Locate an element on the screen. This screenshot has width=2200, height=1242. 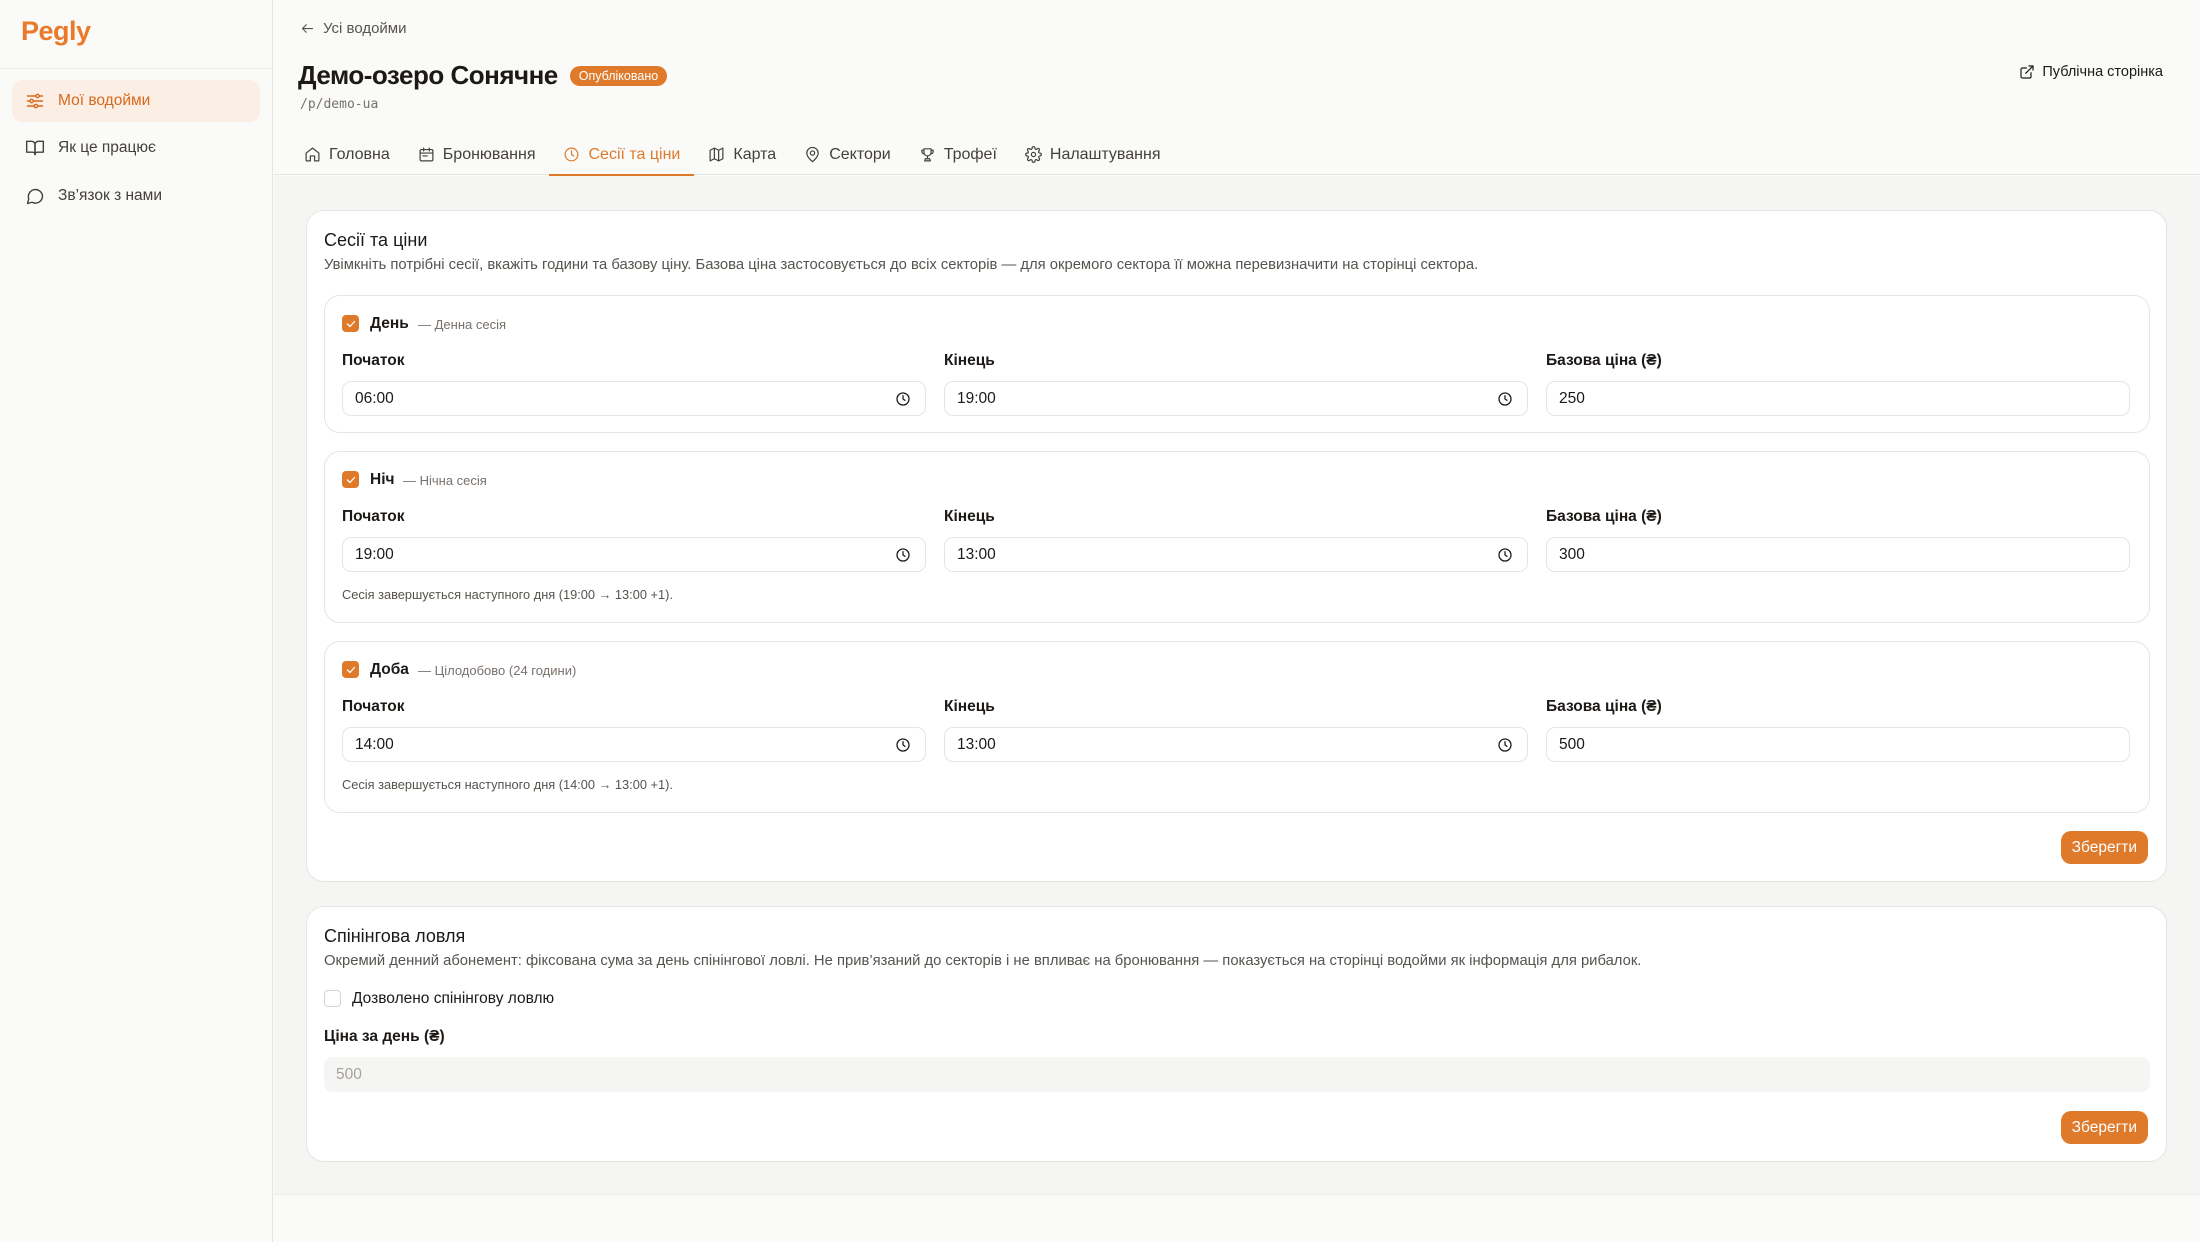
back-link-label: Усі водойми is located at coordinates (365, 28).